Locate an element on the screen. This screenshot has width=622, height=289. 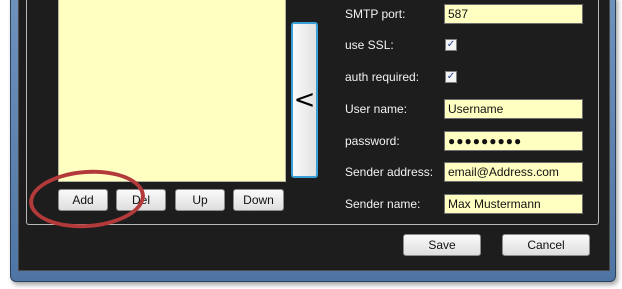
del-button: Del is located at coordinates (141, 200).